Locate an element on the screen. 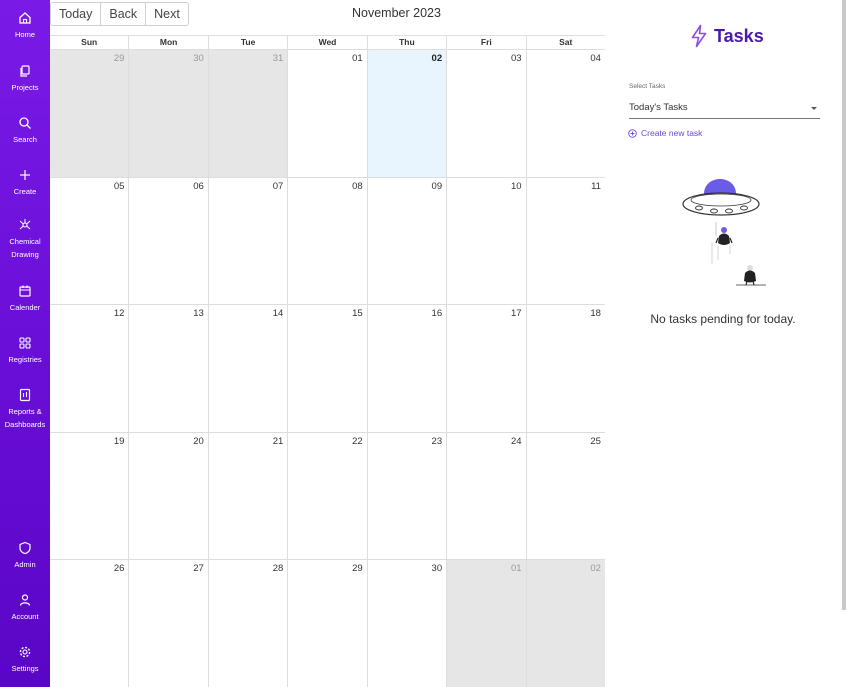 The height and width of the screenshot is (687, 846). day-cell: 14 is located at coordinates (247, 368).